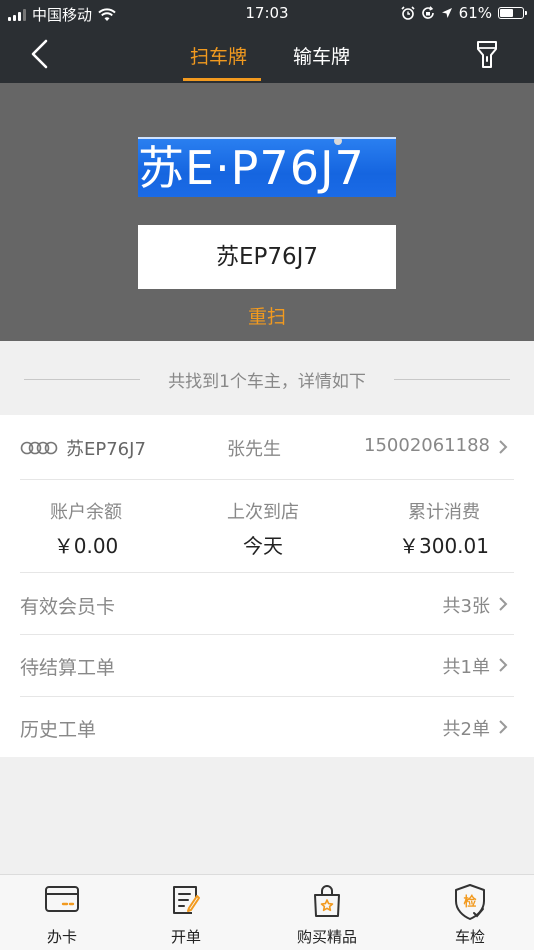 Image resolution: width=534 pixels, height=950 pixels. I want to click on tab-open-order: 开单, so click(186, 912).